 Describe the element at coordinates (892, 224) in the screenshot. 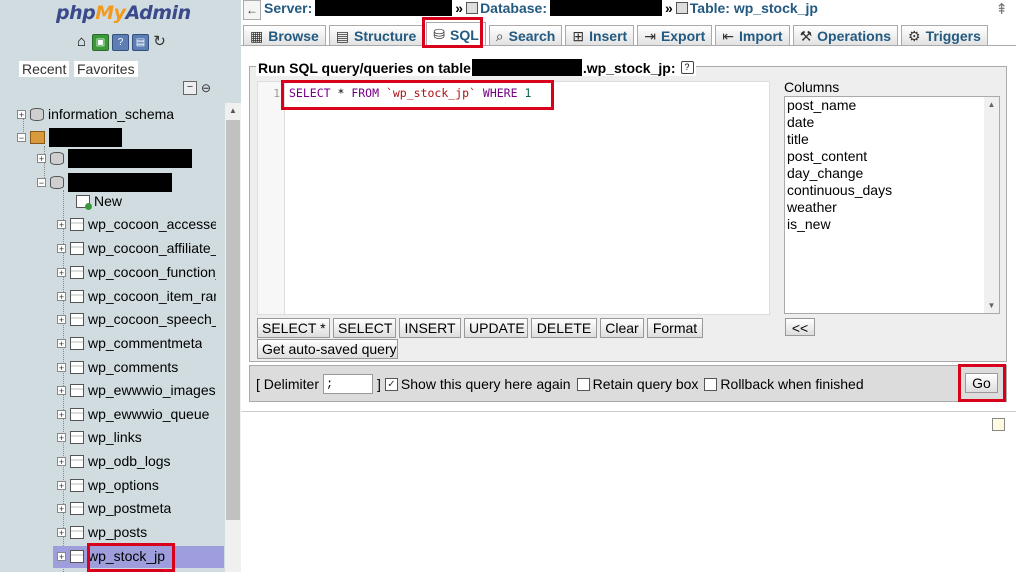

I see `column-option: is_new` at that location.